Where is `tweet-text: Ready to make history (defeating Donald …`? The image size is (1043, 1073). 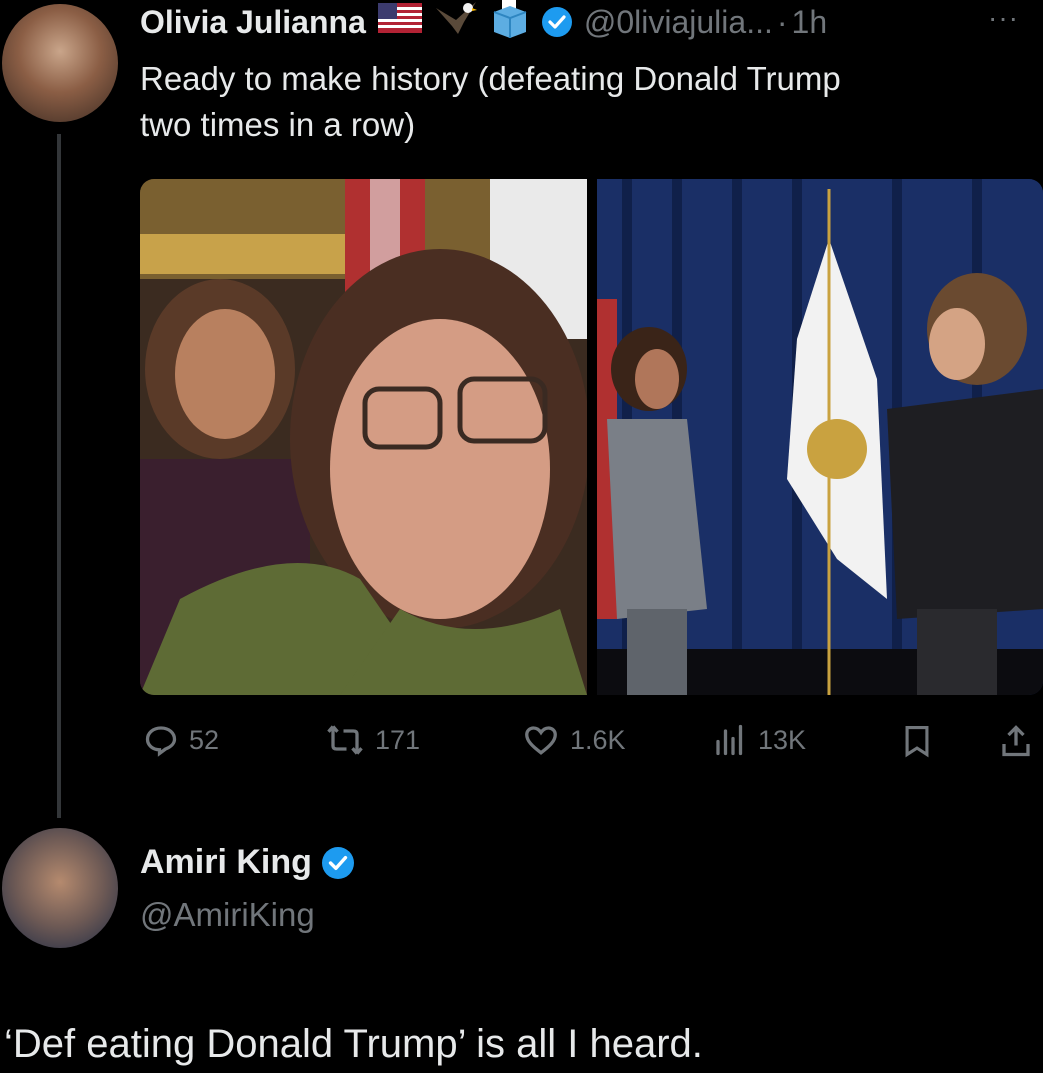
tweet-text: Ready to make history (defeating Donald … is located at coordinates (585, 102).